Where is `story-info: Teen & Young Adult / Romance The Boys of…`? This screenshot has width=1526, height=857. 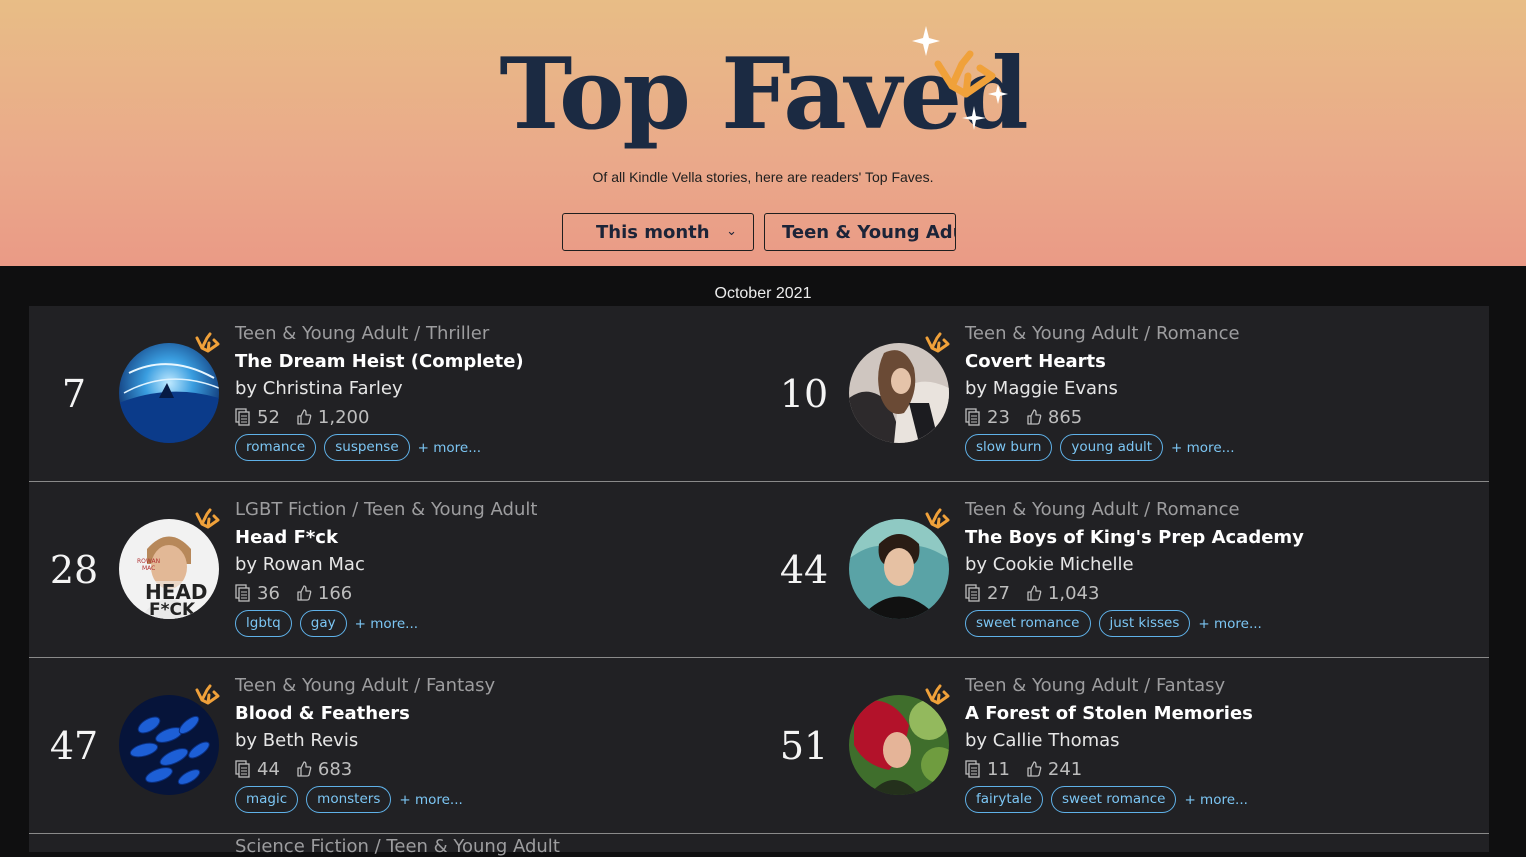
story-info: Teen & Young Adult / Romance The Boys of… is located at coordinates (1225, 566).